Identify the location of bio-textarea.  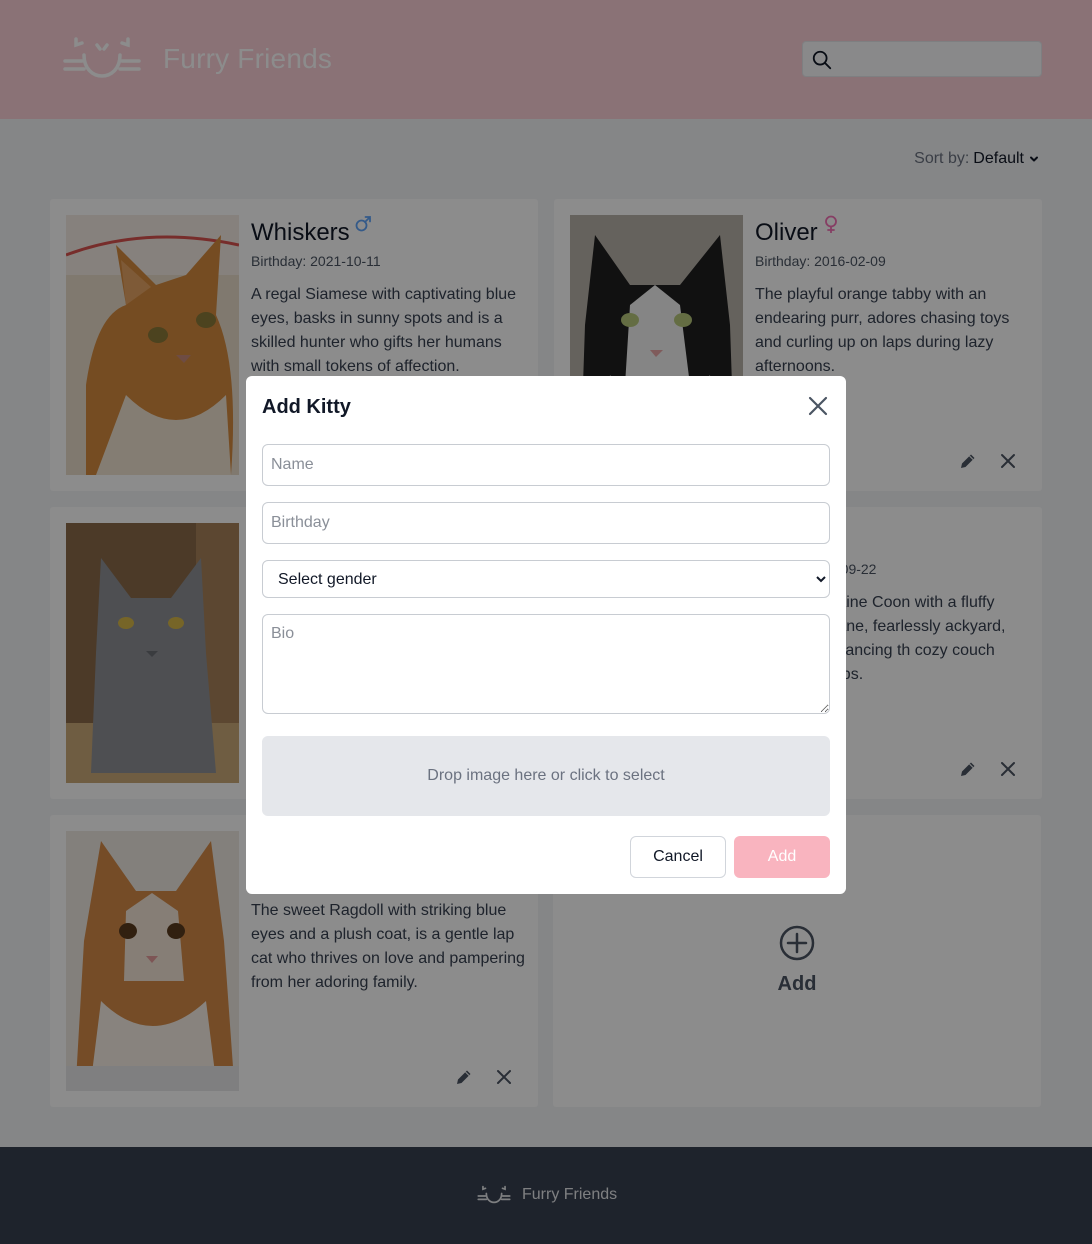
(546, 664).